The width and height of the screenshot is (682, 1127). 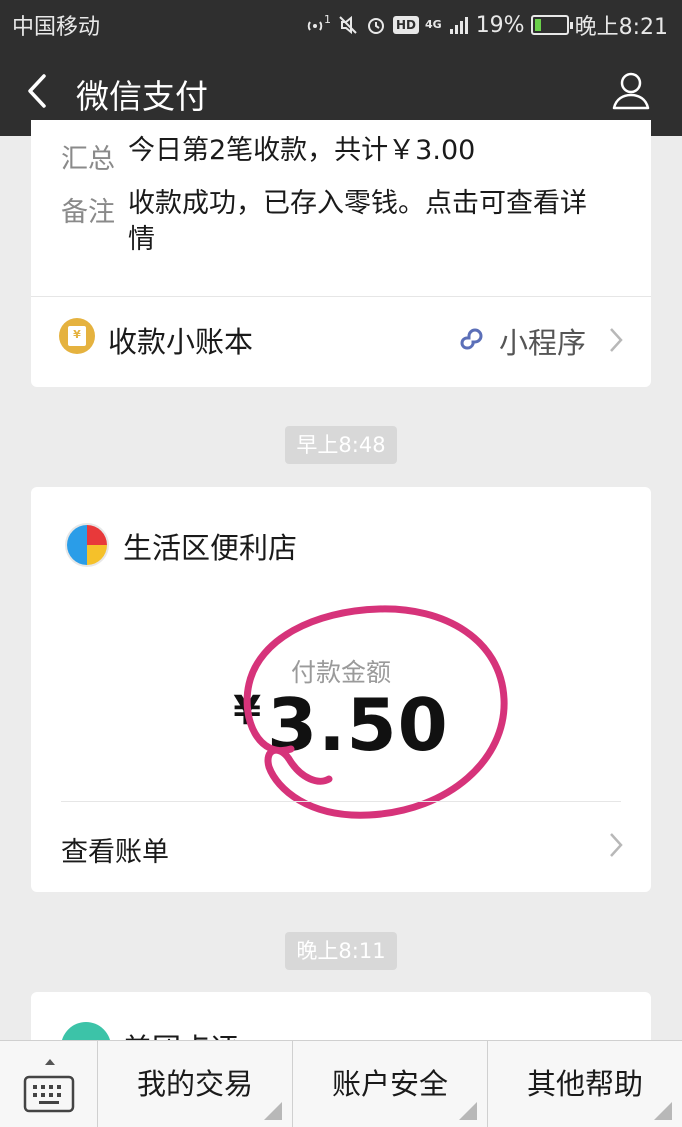 I want to click on note-value-line2: 情, so click(x=141, y=239).